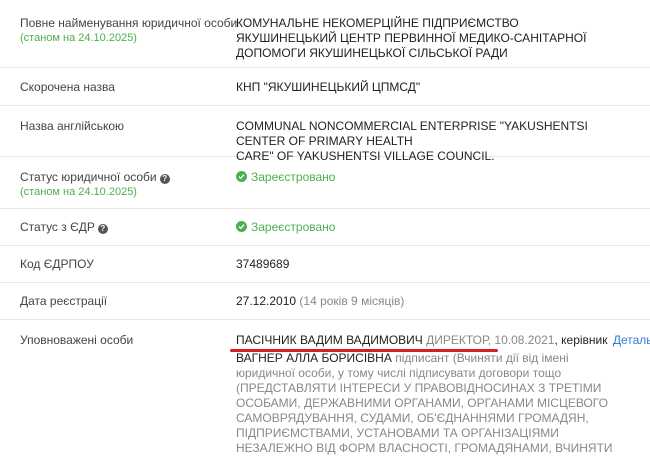 This screenshot has height=456, width=650. I want to click on legal-status-label: Статус юридичної особи, so click(88, 177).